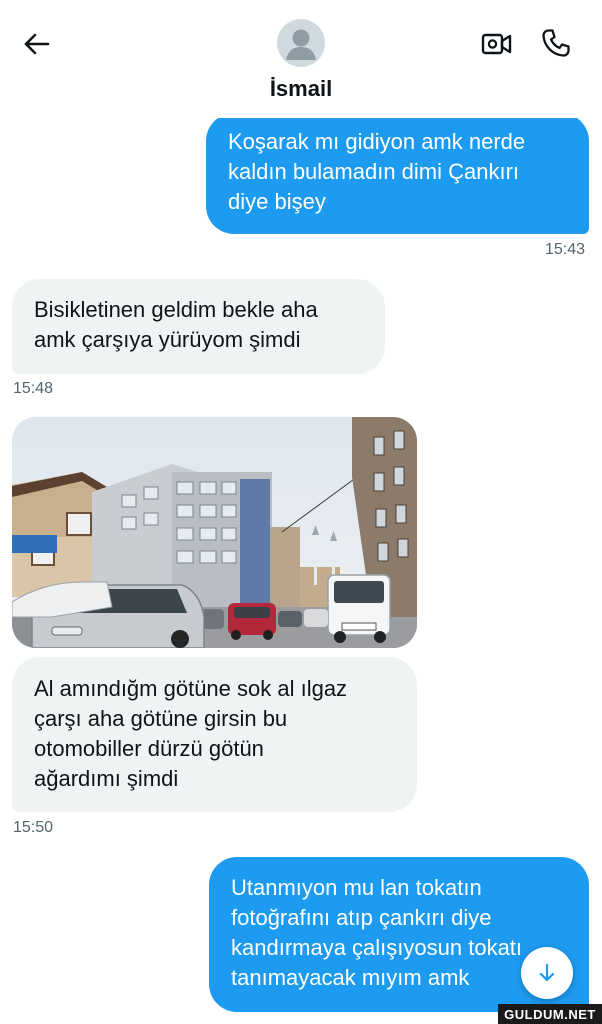 Image resolution: width=602 pixels, height=1024 pixels. What do you see at coordinates (565, 249) in the screenshot?
I see `message-timestamp: 15:43` at bounding box center [565, 249].